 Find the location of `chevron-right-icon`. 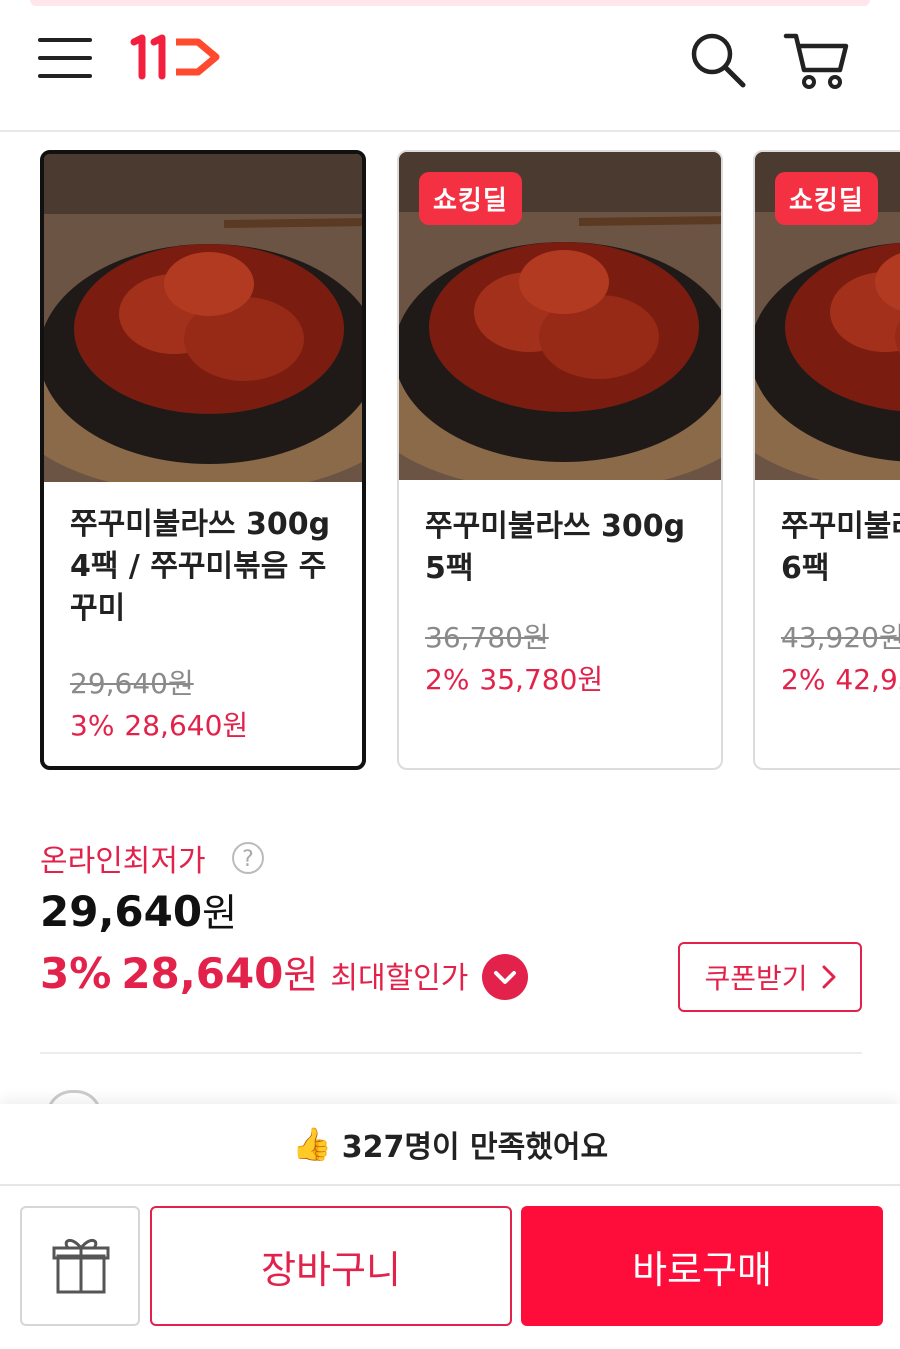

chevron-right-icon is located at coordinates (829, 977).